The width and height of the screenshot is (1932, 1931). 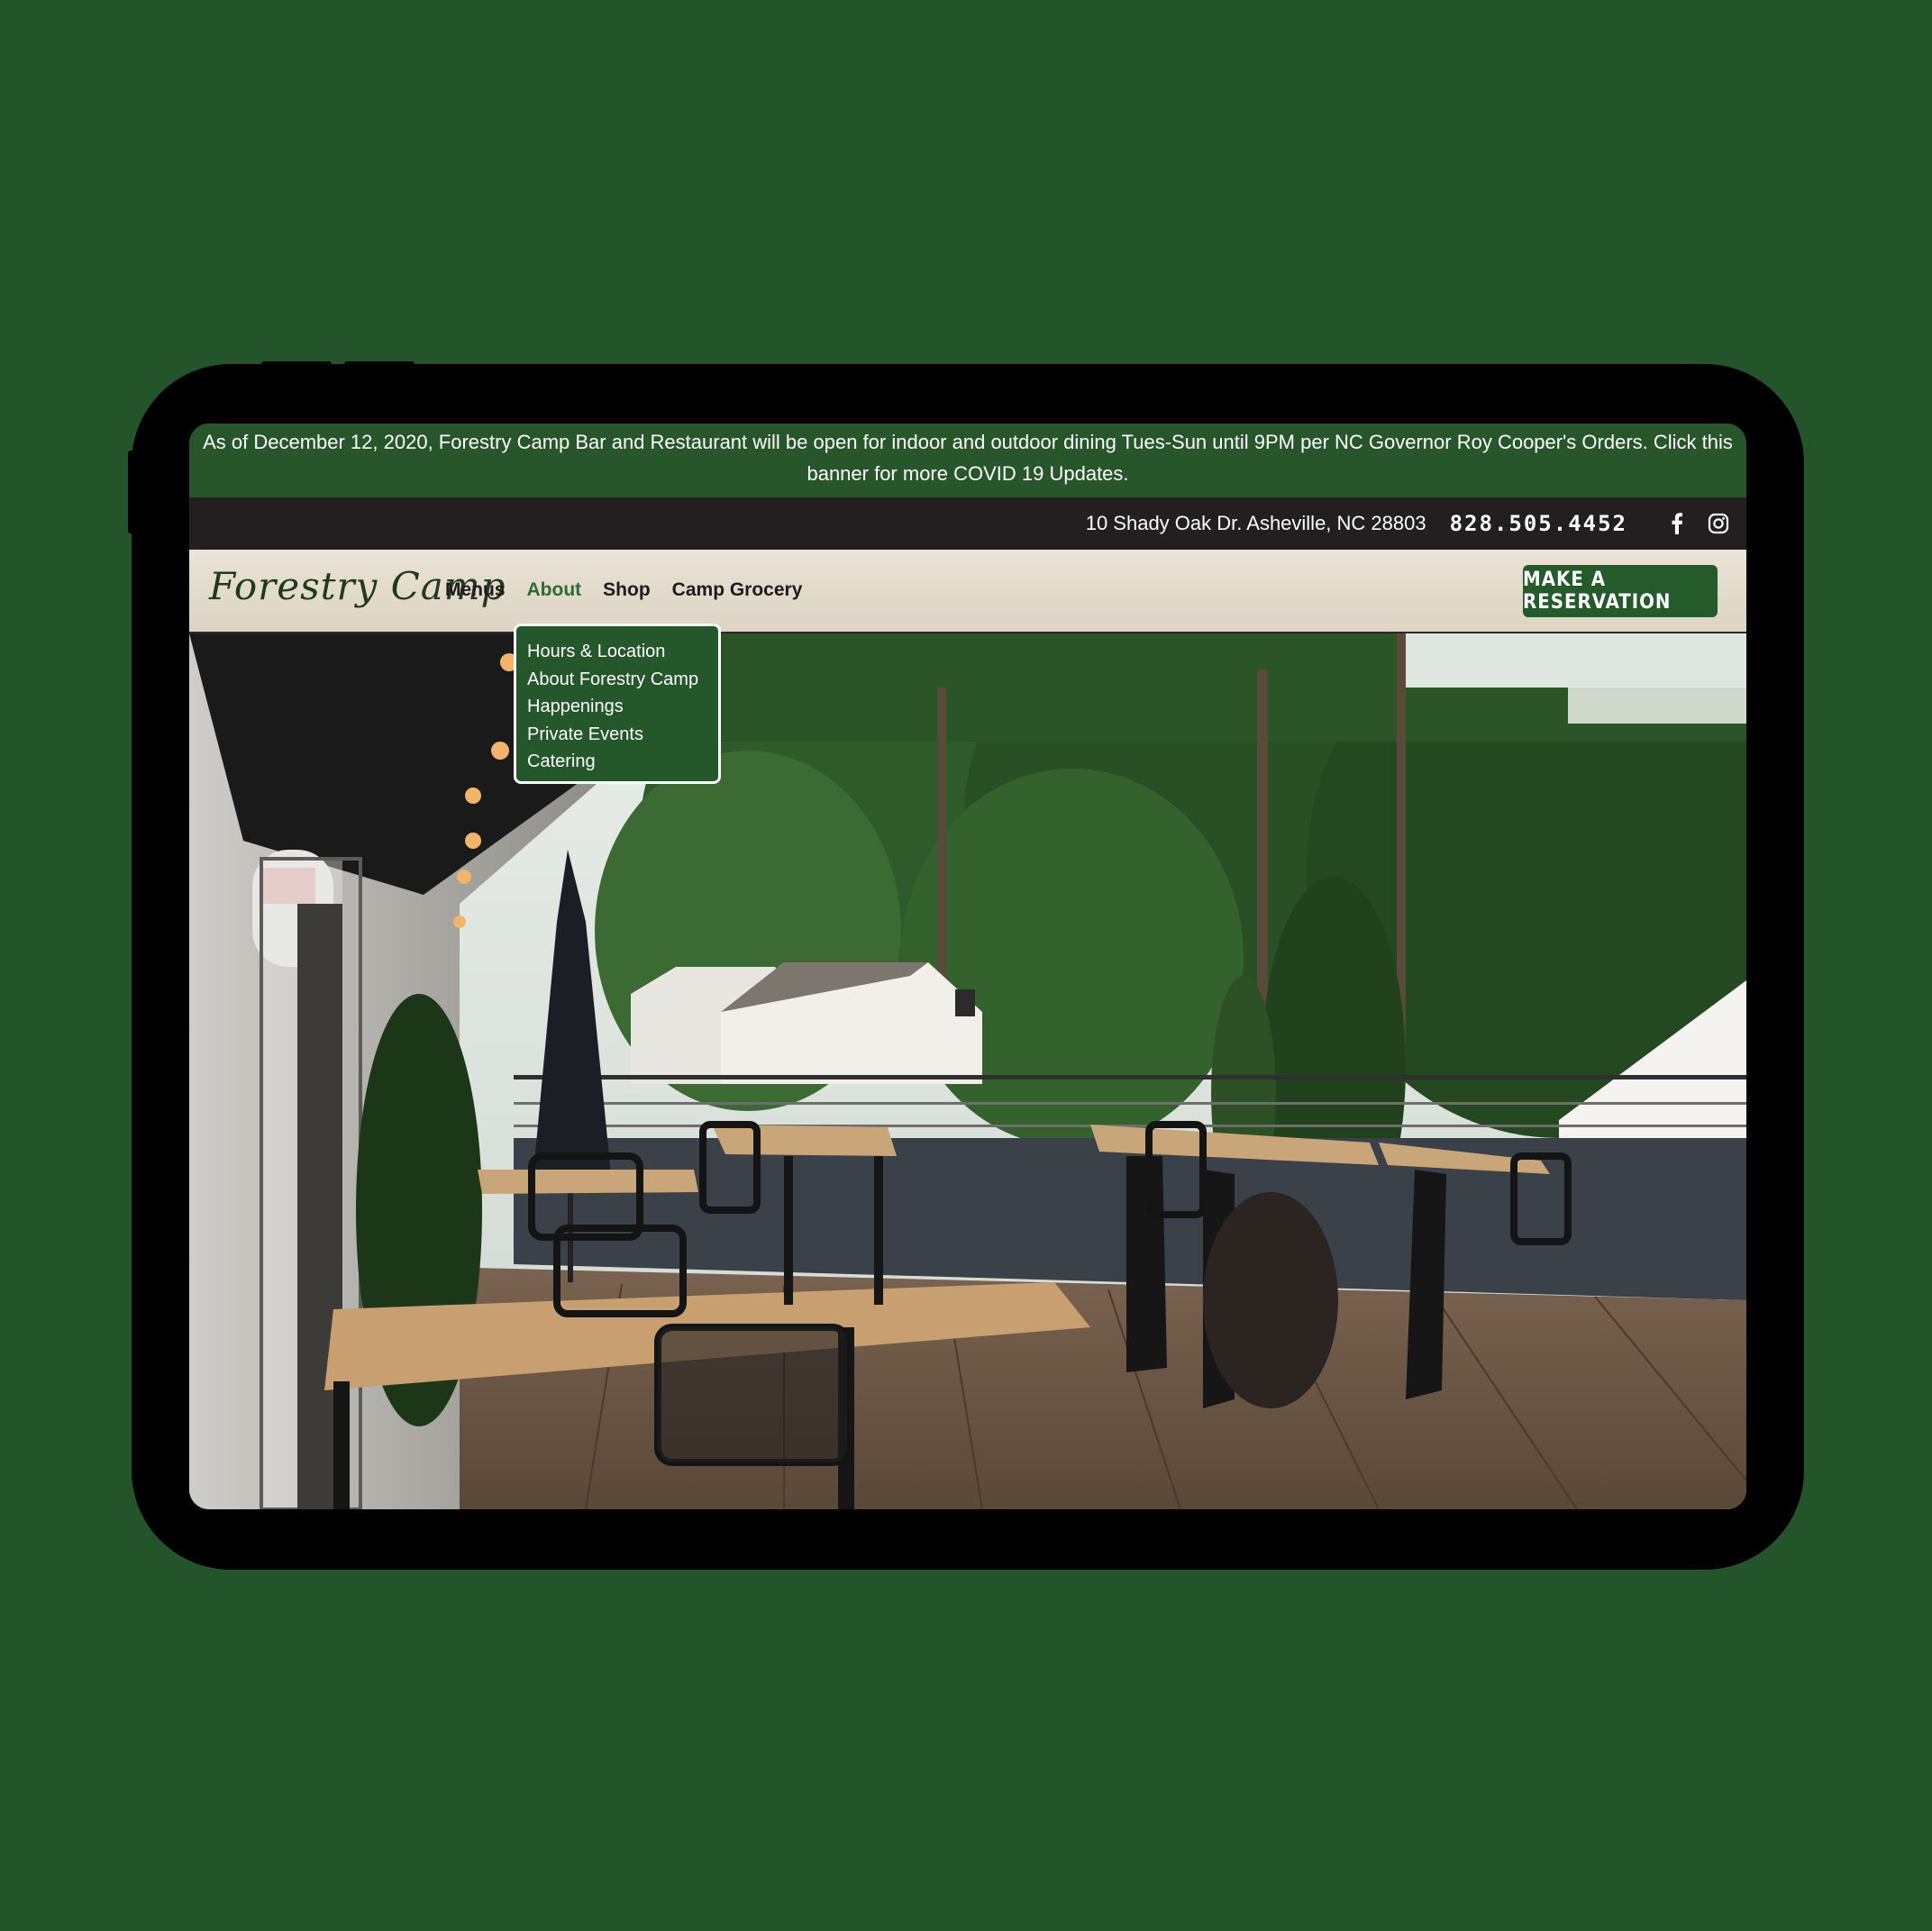 What do you see at coordinates (622, 652) in the screenshot?
I see `dropdown-item-hours-location: Hours & Location` at bounding box center [622, 652].